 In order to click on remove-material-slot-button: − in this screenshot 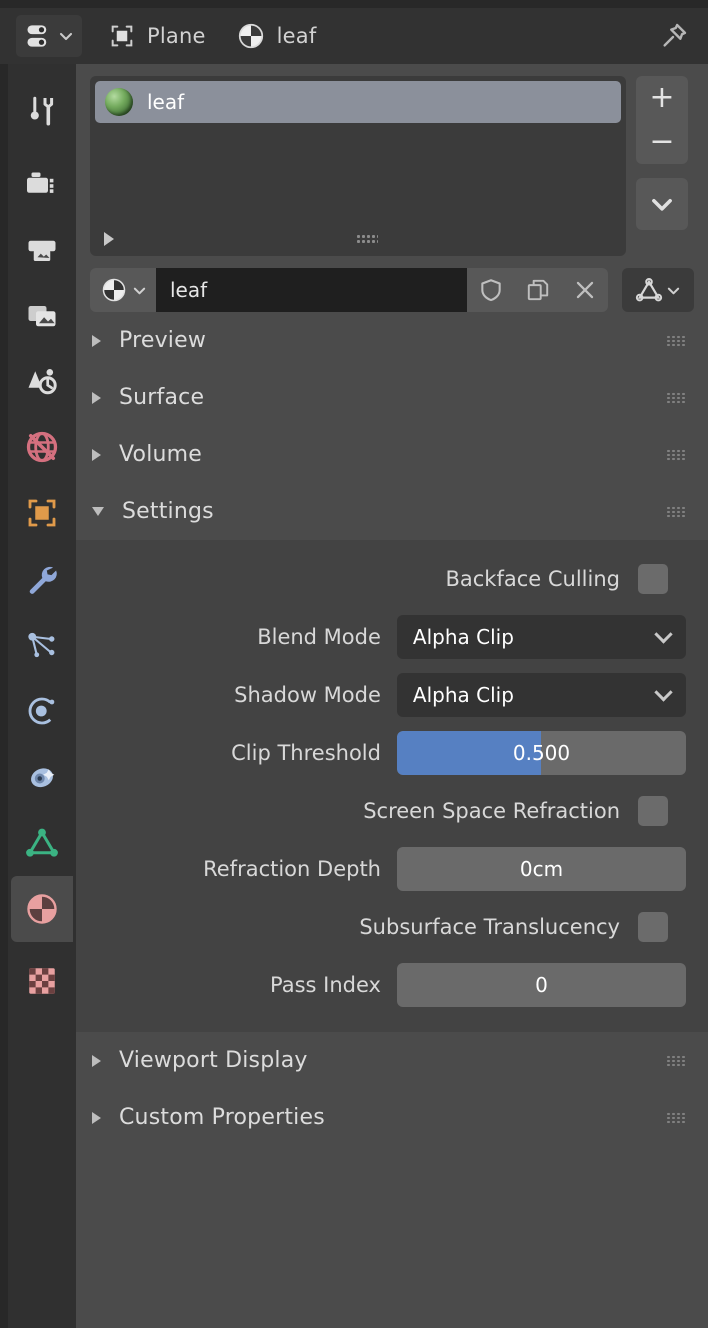, I will do `click(662, 142)`.